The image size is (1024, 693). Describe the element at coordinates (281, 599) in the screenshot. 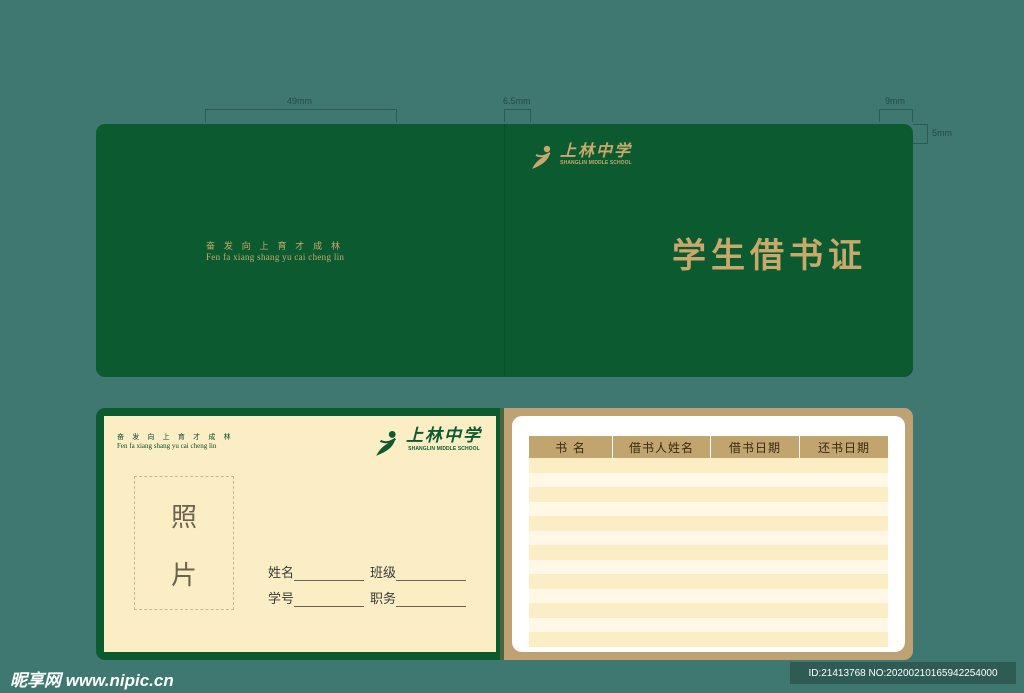

I see `field-student-id-label: 学号` at that location.